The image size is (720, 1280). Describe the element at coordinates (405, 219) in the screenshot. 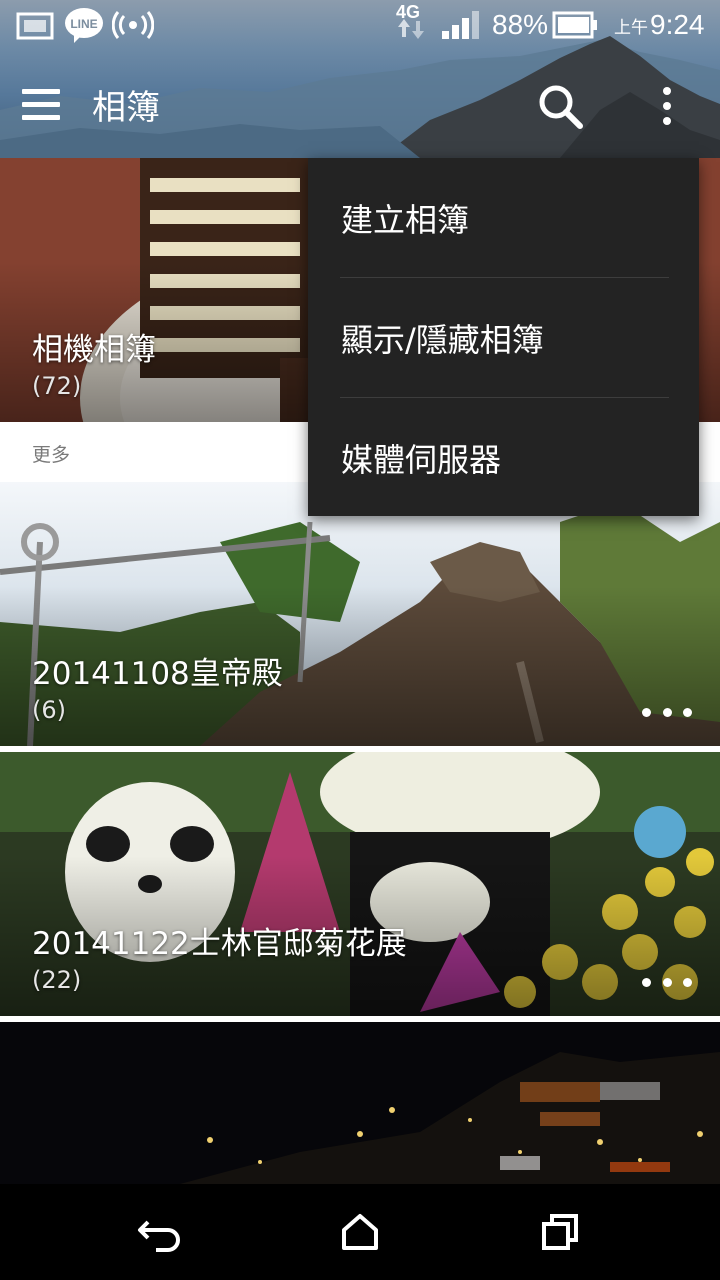

I see `menu-item-label: 建立相簿` at that location.